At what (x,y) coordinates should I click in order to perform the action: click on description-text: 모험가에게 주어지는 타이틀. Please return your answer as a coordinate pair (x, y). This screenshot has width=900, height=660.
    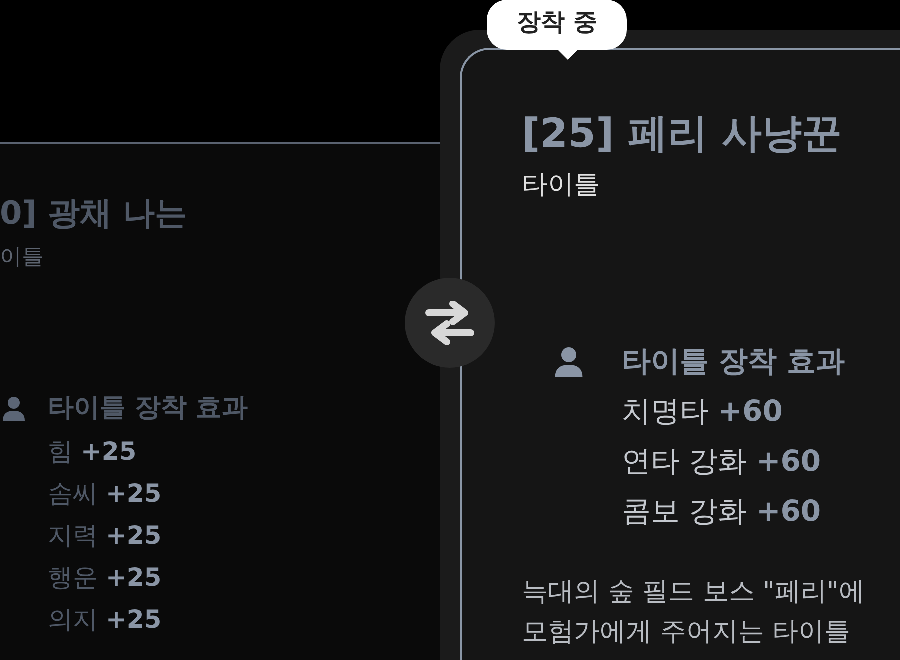
    Looking at the image, I should click on (687, 632).